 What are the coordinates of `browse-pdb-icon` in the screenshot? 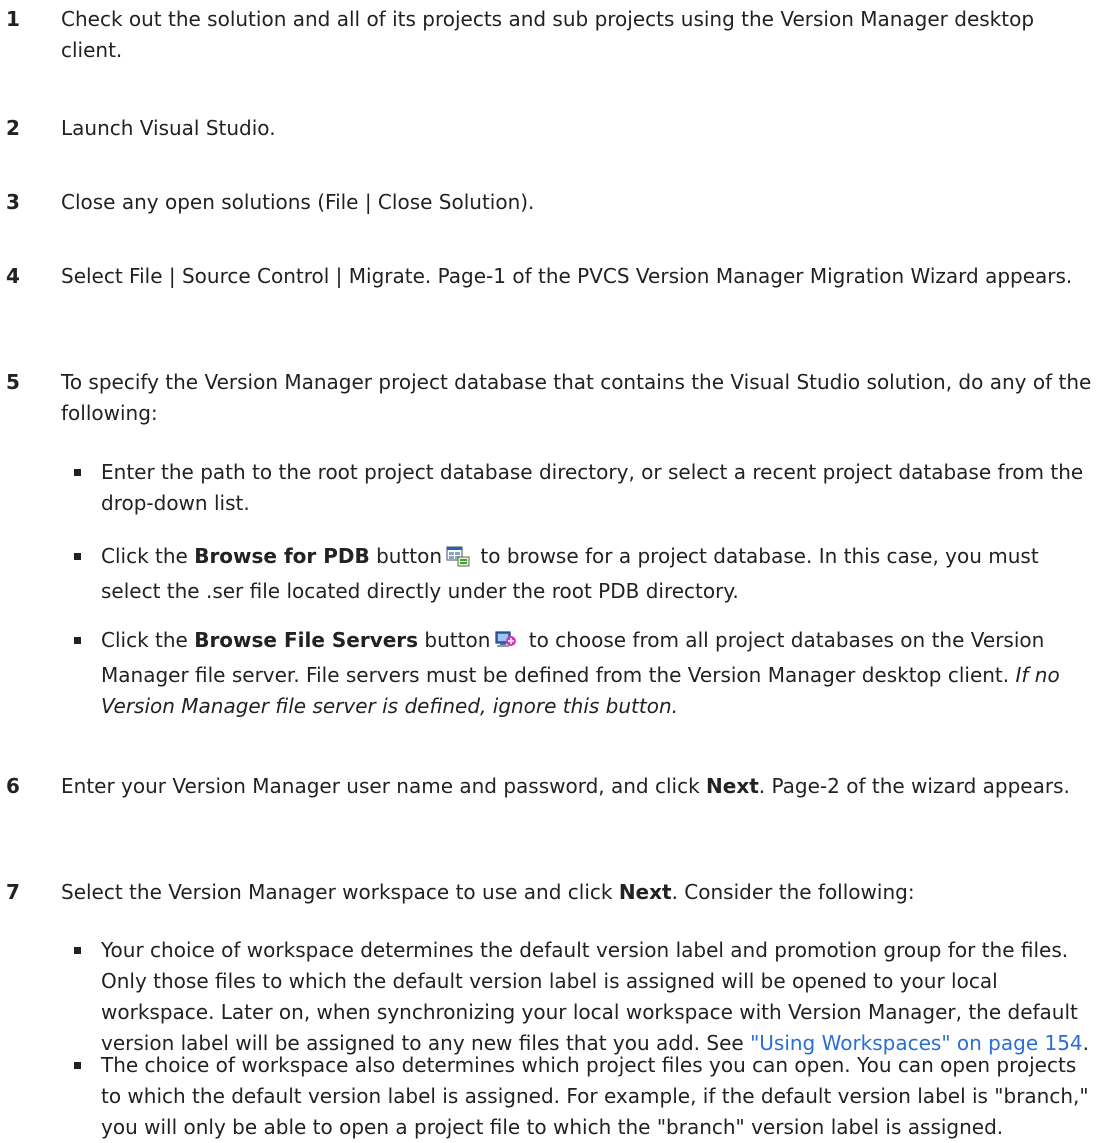 It's located at (458, 560).